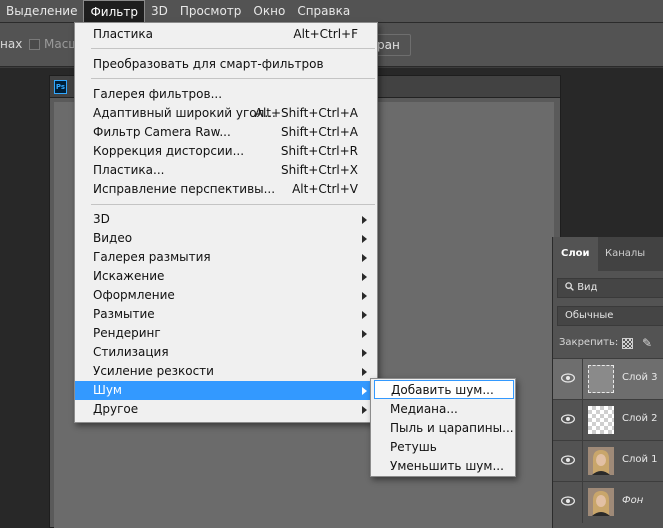 Image resolution: width=663 pixels, height=528 pixels. Describe the element at coordinates (226, 295) in the screenshot. I see `menu-item-pixelate: Оформление` at that location.